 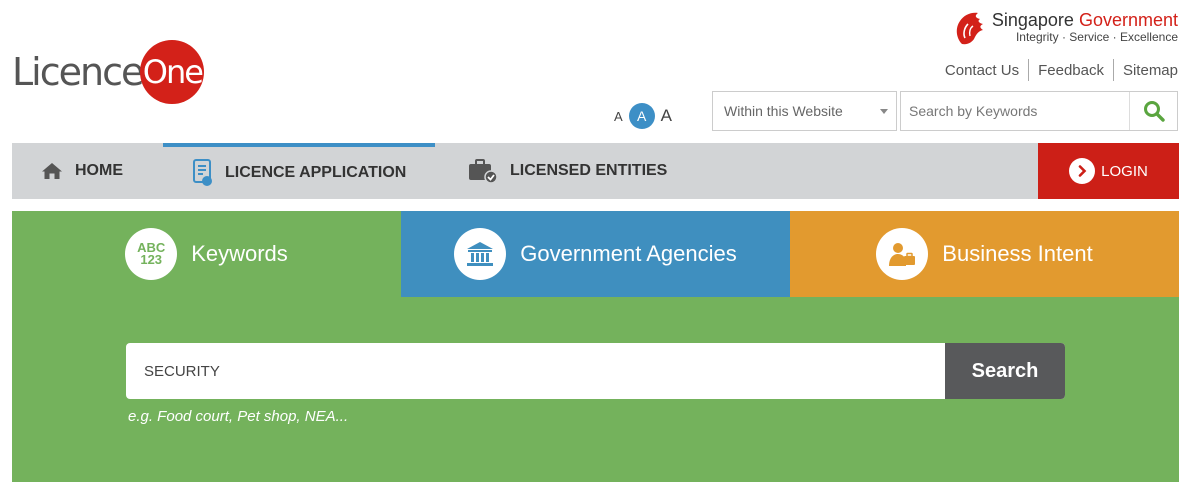 I want to click on nav-item-home: HOME, so click(x=87, y=171).